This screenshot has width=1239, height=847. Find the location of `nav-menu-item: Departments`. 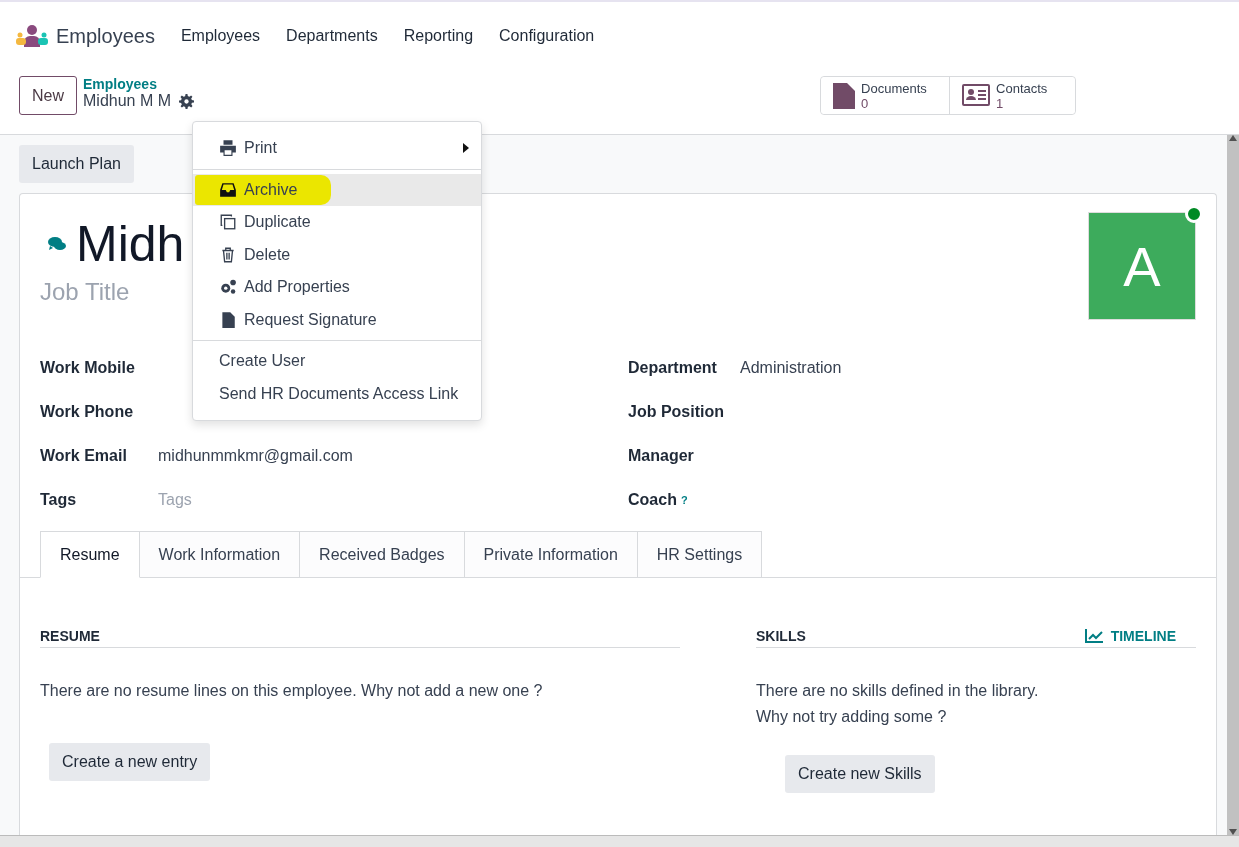

nav-menu-item: Departments is located at coordinates (332, 36).